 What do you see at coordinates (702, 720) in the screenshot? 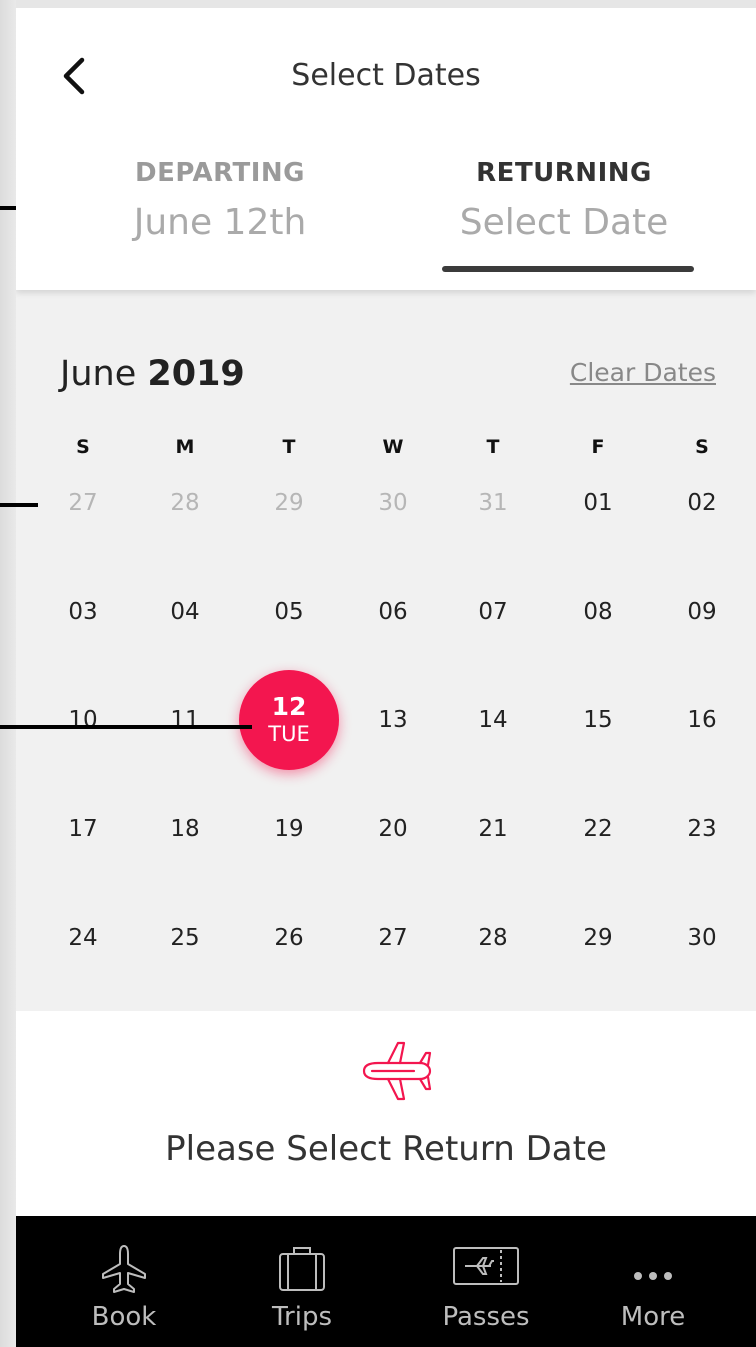
I see `calendar-day: 16` at bounding box center [702, 720].